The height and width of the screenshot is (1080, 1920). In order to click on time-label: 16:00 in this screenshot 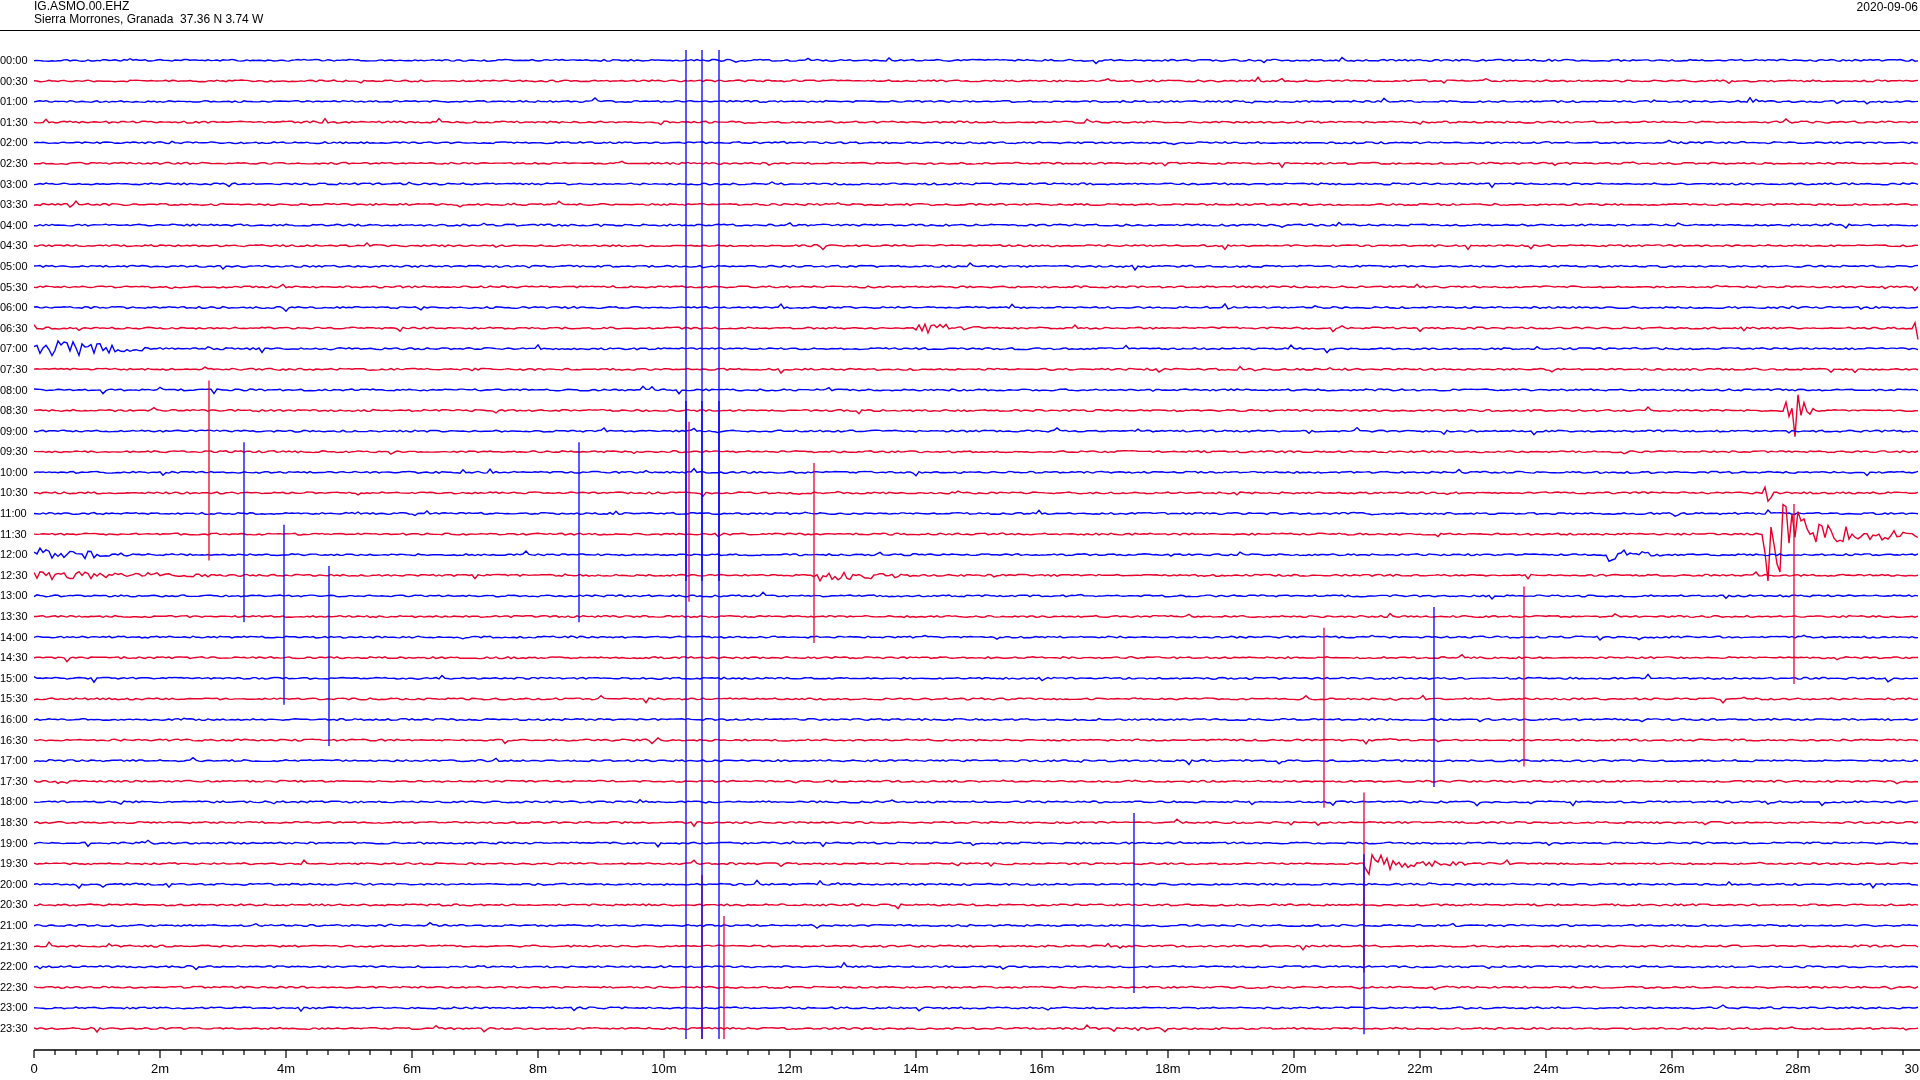, I will do `click(14, 719)`.